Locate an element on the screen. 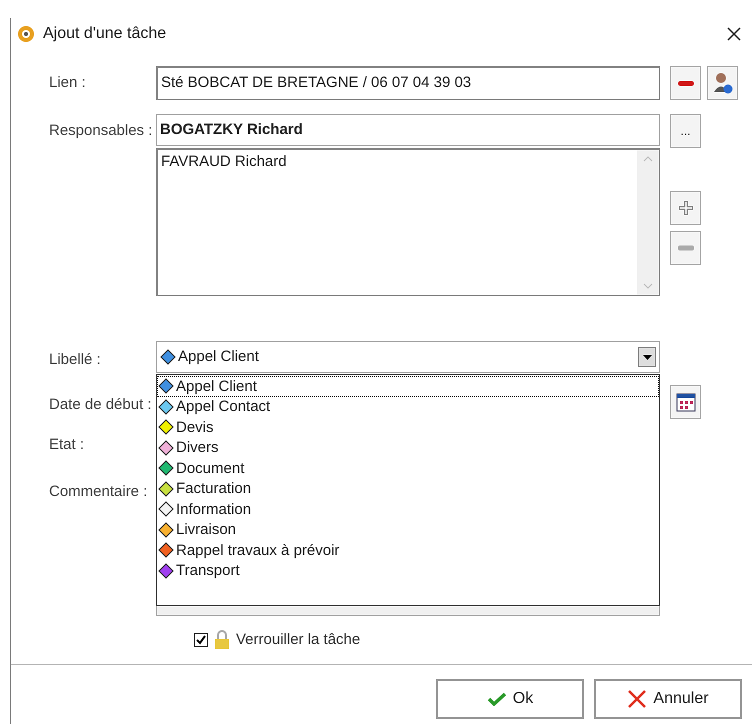  dropdown-option: Appel Client is located at coordinates (408, 386).